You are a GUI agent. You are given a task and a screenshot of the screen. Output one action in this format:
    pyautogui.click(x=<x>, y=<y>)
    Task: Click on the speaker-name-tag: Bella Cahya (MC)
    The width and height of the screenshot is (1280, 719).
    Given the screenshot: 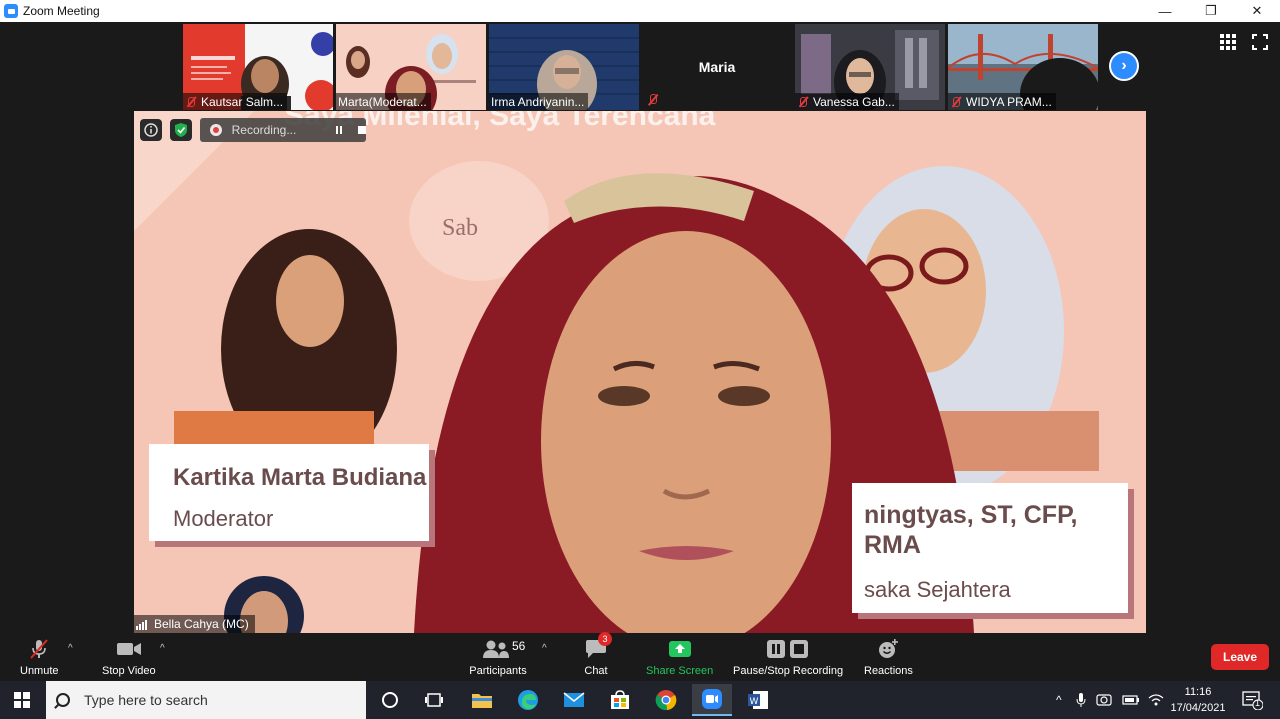 What is the action you would take?
    pyautogui.click(x=194, y=624)
    